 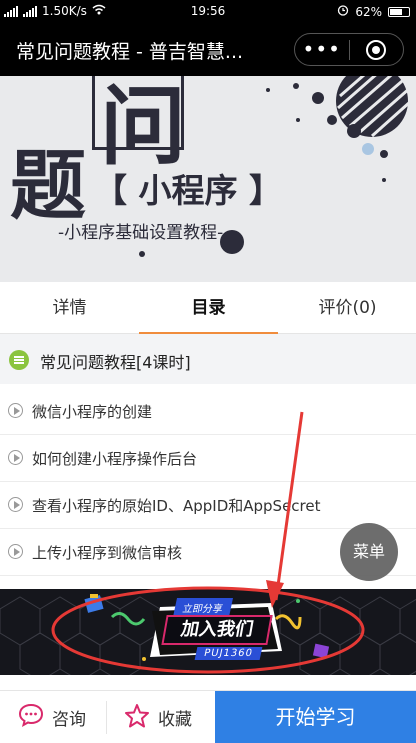 What do you see at coordinates (188, 190) in the screenshot?
I see `banner-program-text: 【 小程序 】` at bounding box center [188, 190].